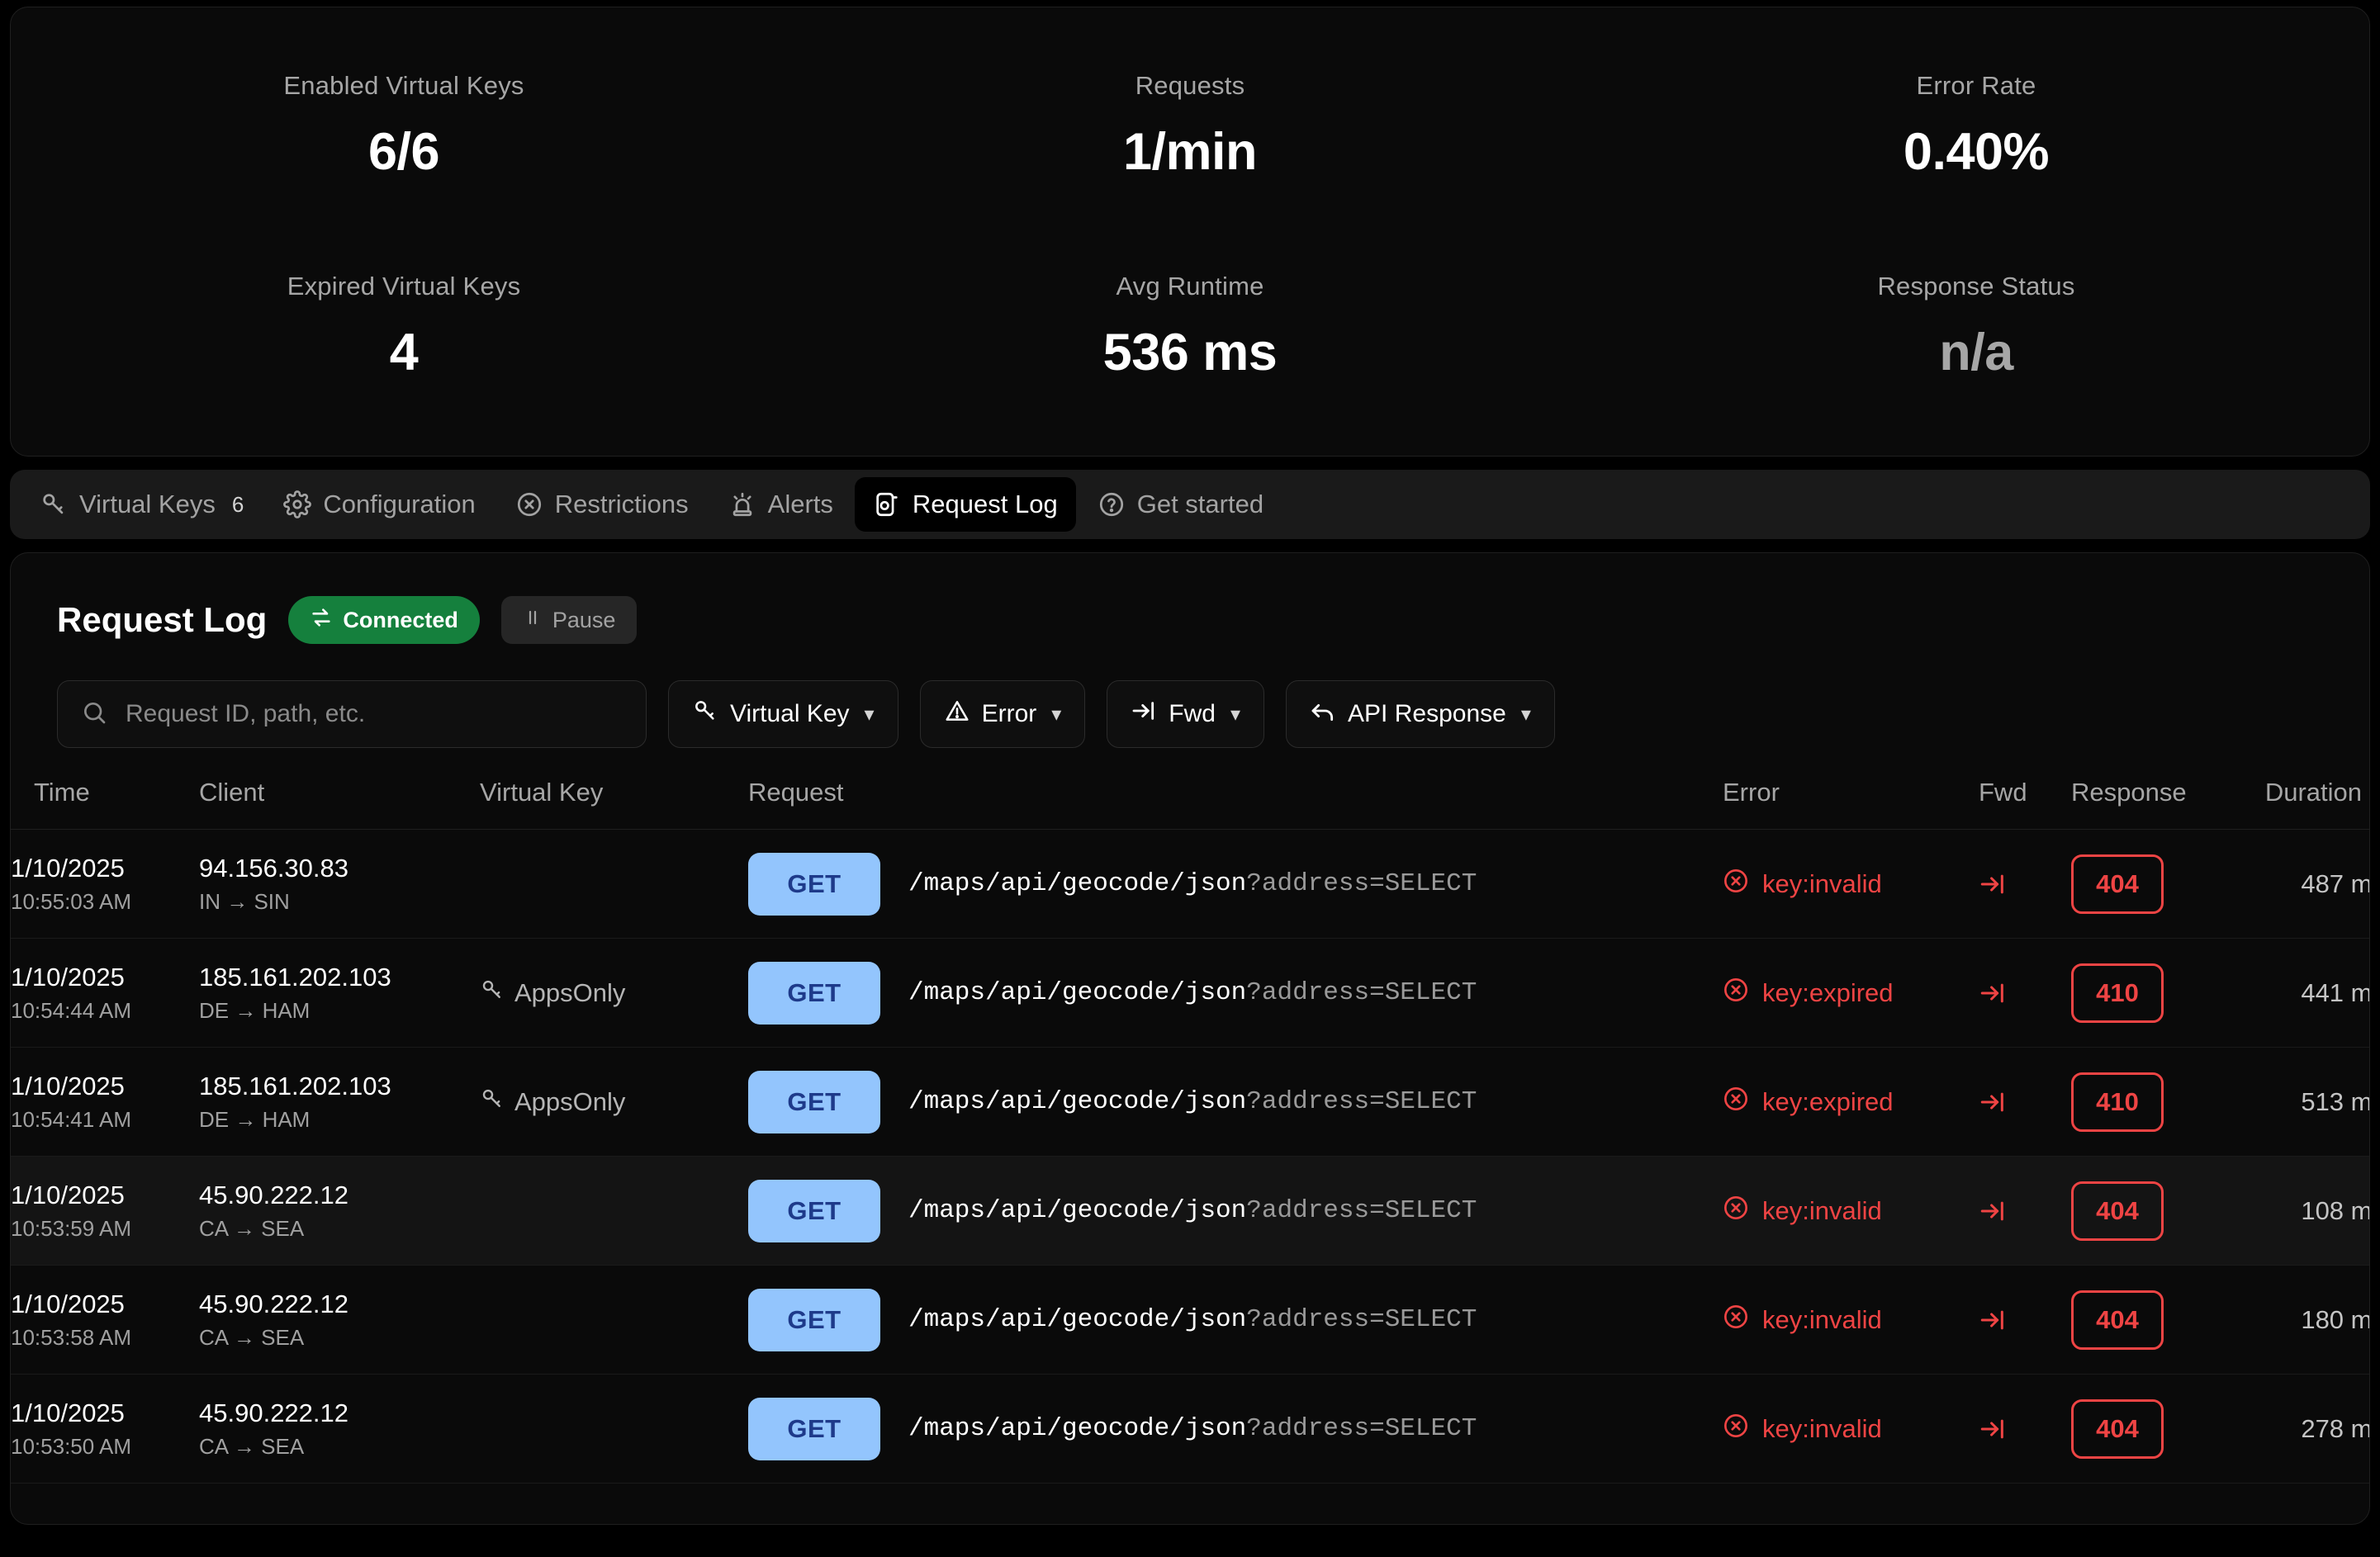 The width and height of the screenshot is (2380, 1557). I want to click on cell-client: 94.156.30.83 IN → SIN, so click(339, 884).